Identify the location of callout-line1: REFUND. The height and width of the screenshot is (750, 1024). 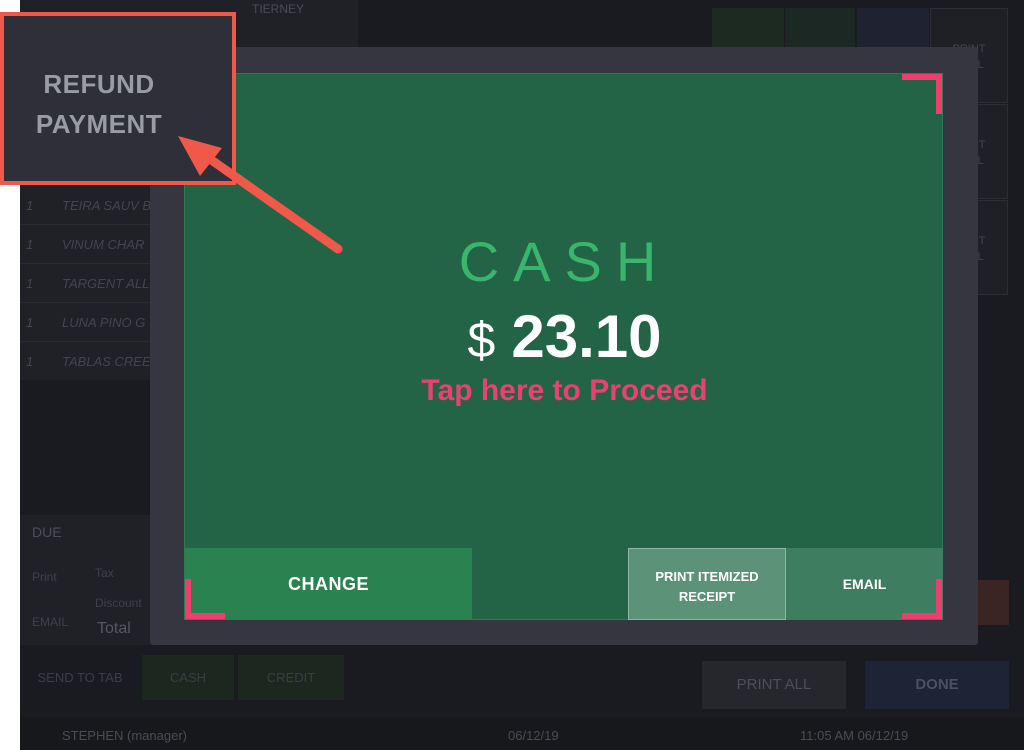
(99, 84).